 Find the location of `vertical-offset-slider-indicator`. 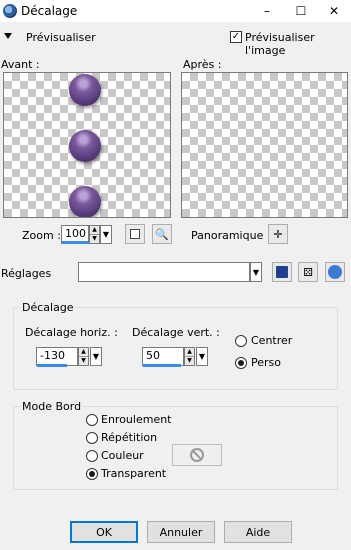

vertical-offset-slider-indicator is located at coordinates (162, 365).